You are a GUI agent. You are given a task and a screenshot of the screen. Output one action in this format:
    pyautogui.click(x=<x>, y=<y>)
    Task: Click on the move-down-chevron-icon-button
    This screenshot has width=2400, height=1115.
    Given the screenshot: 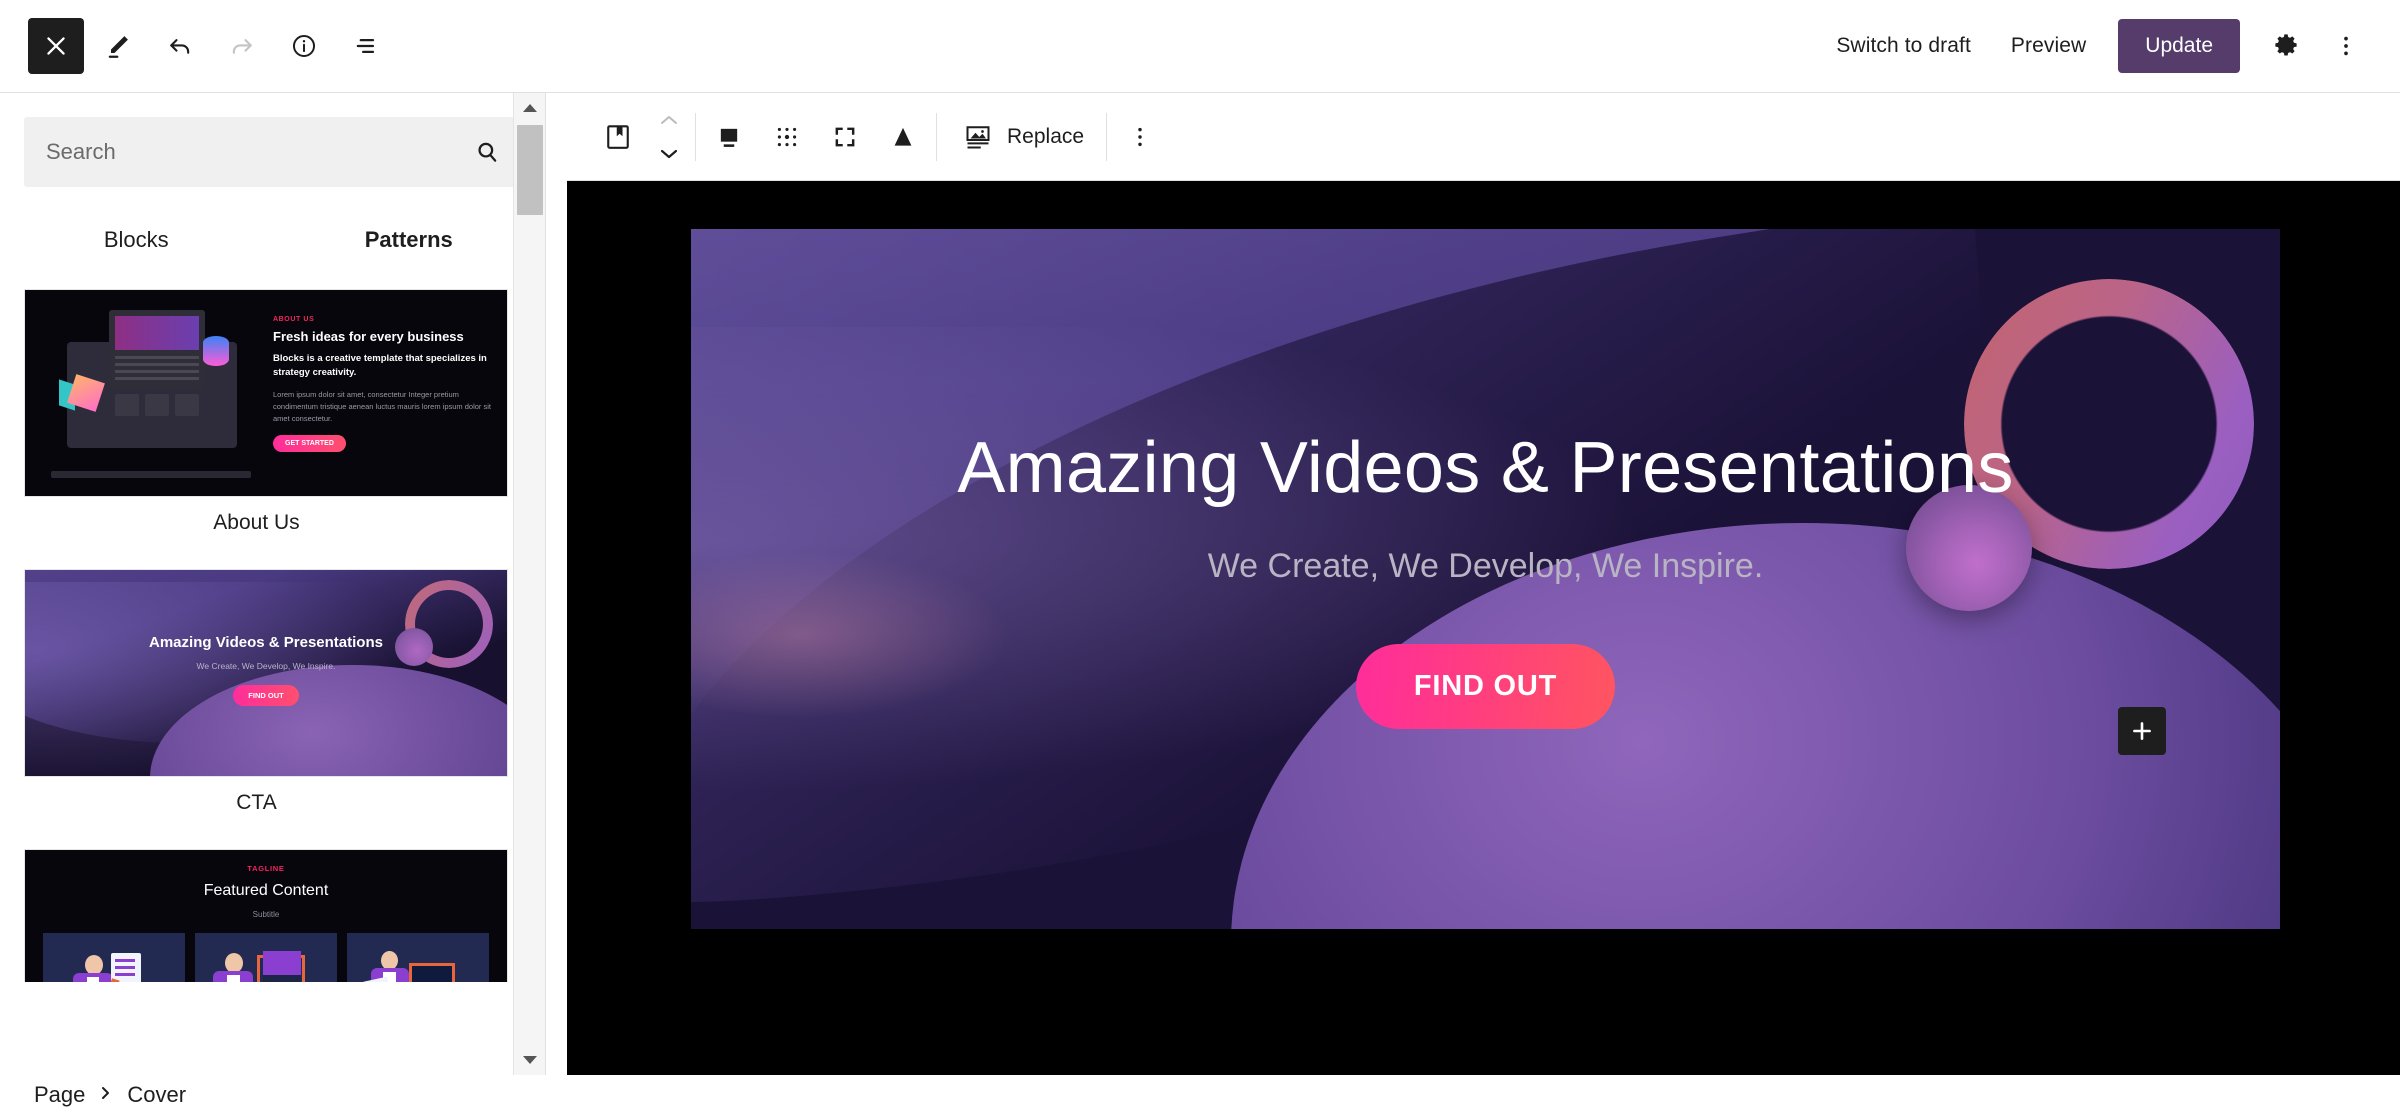 What is the action you would take?
    pyautogui.click(x=669, y=154)
    